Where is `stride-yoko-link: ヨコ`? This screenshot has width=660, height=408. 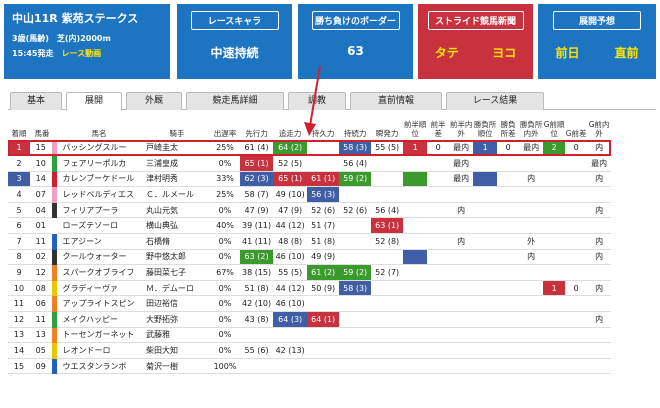
stride-yoko-link: ヨコ is located at coordinates (504, 52).